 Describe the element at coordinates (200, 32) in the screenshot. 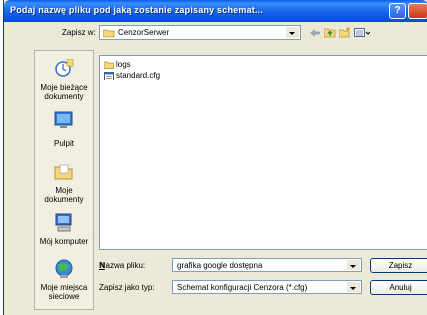

I see `save-in-dropdown: CenzorSerwer` at that location.